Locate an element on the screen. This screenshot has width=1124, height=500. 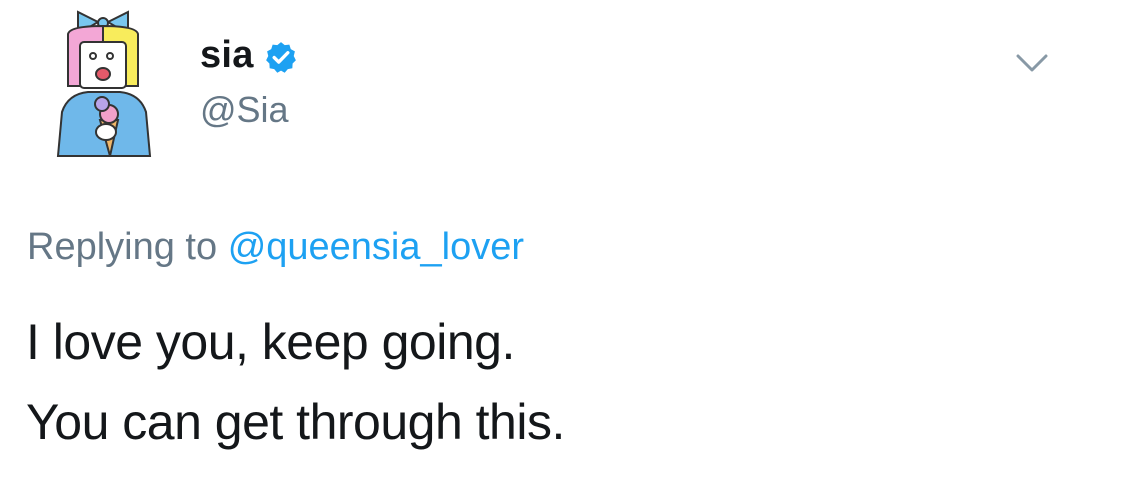
tweet-line: You can get through this. is located at coordinates (295, 422).